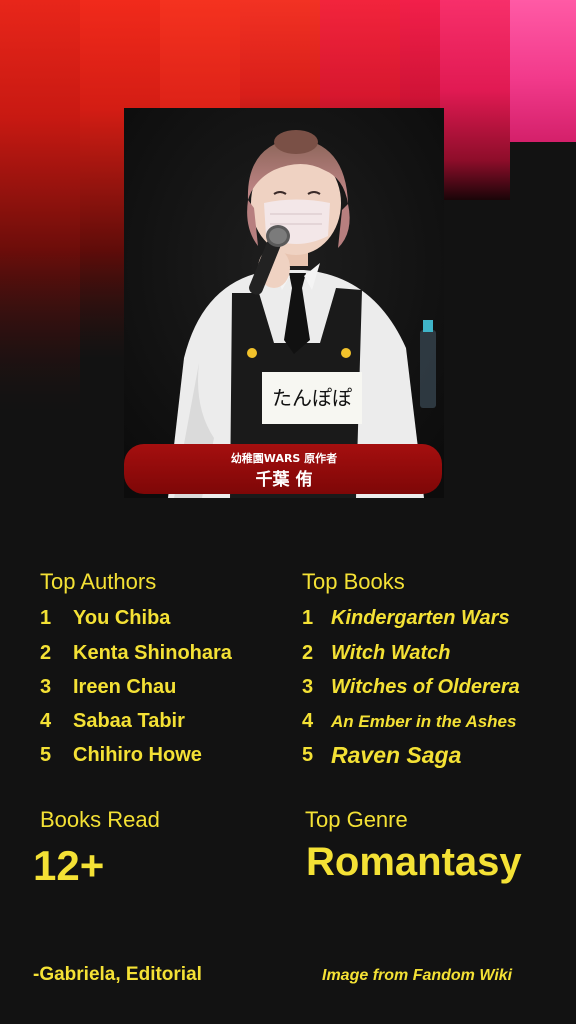 This screenshot has width=576, height=1024. I want to click on author-name: Sabaa Tabir, so click(129, 721).